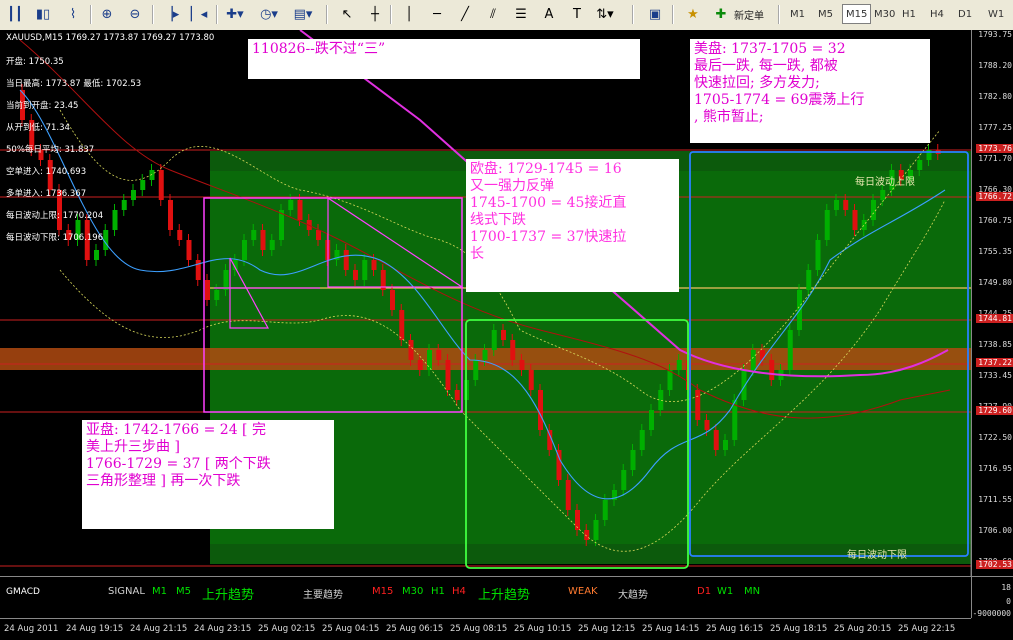  I want to click on text-label-icon: T, so click(577, 14).